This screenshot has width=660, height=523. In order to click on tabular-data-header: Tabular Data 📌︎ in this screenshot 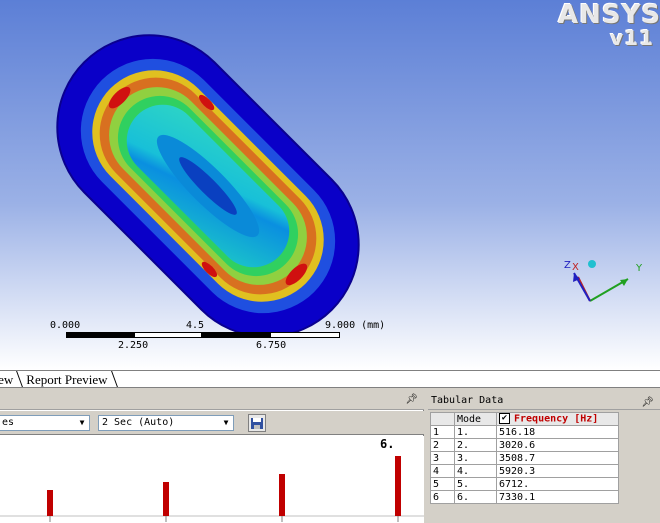, I will do `click(544, 401)`.